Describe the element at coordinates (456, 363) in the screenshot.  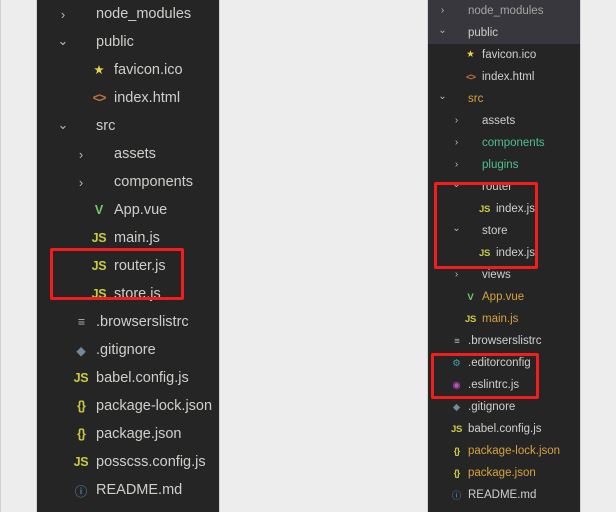
I see `gear-icon: ⚙` at that location.